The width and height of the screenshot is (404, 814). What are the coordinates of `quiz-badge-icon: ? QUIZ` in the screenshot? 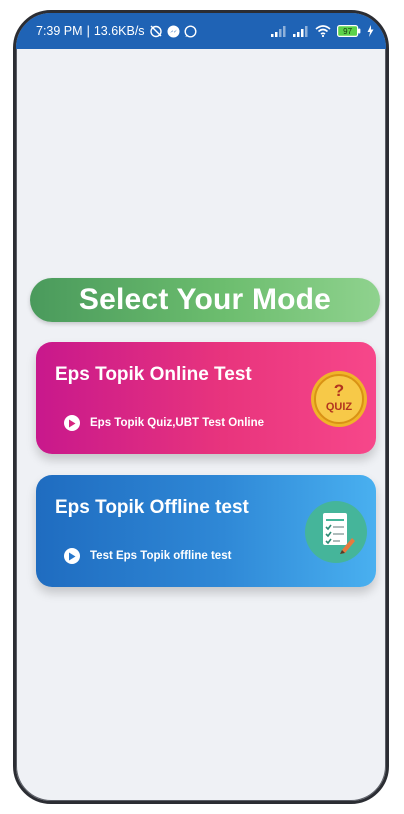 It's located at (339, 401).